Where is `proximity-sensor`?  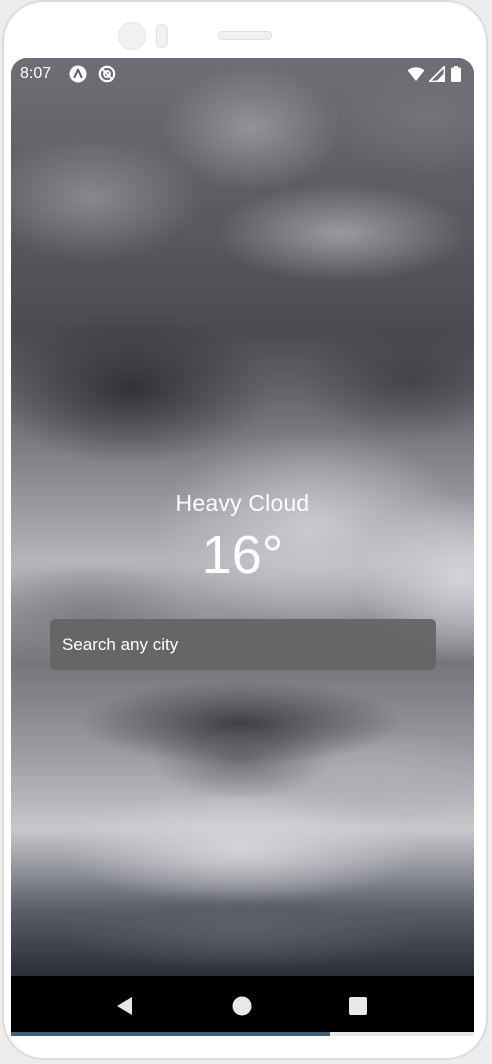 proximity-sensor is located at coordinates (162, 36).